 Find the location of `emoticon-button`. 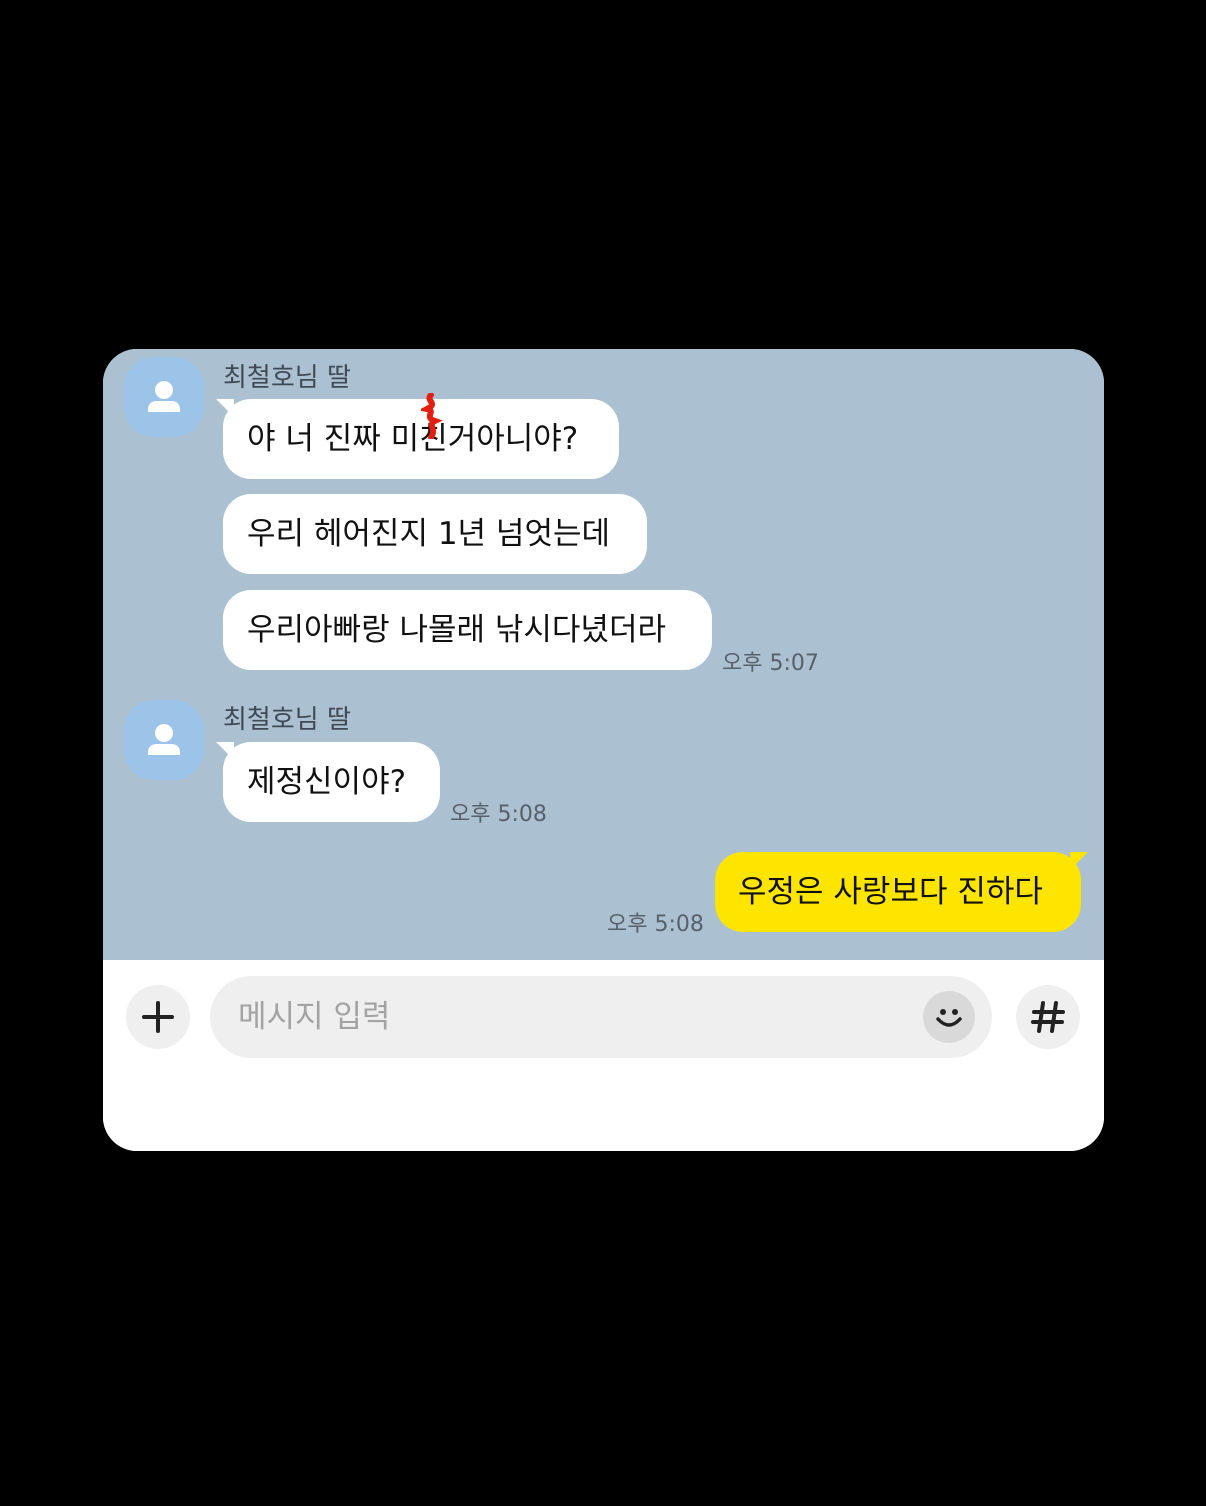

emoticon-button is located at coordinates (949, 1017).